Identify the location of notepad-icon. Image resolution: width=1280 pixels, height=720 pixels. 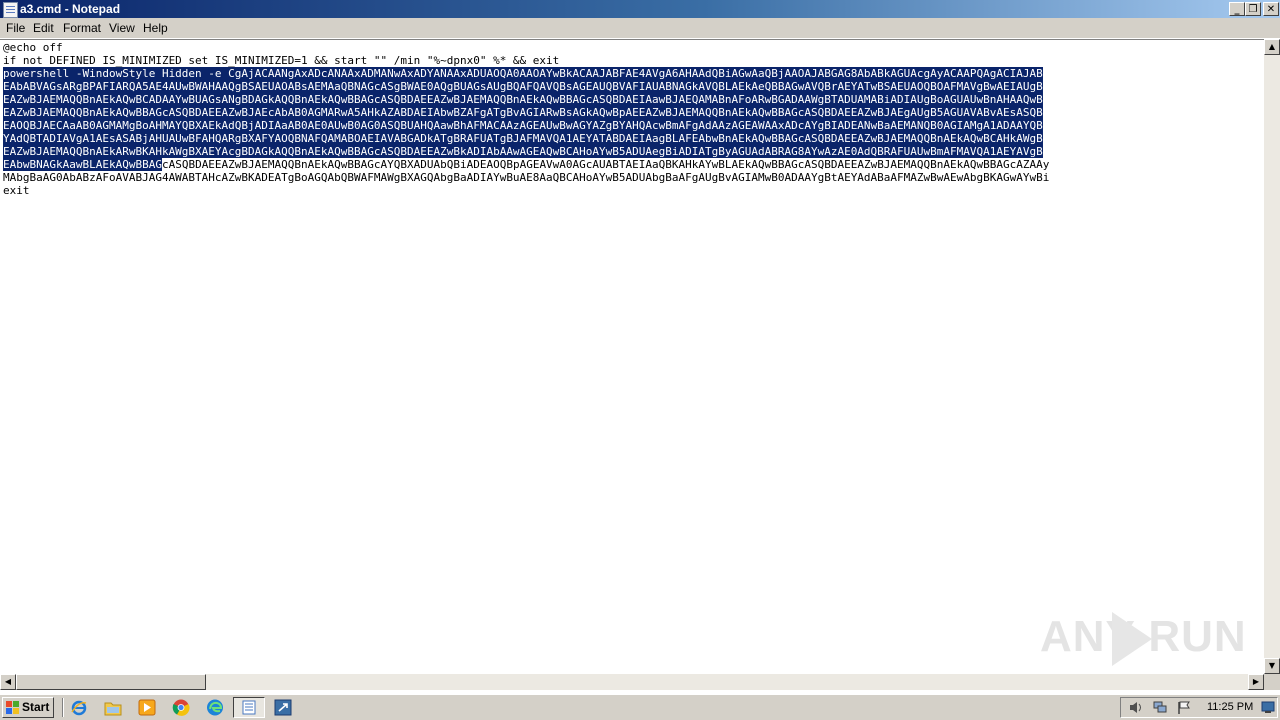
(249, 707).